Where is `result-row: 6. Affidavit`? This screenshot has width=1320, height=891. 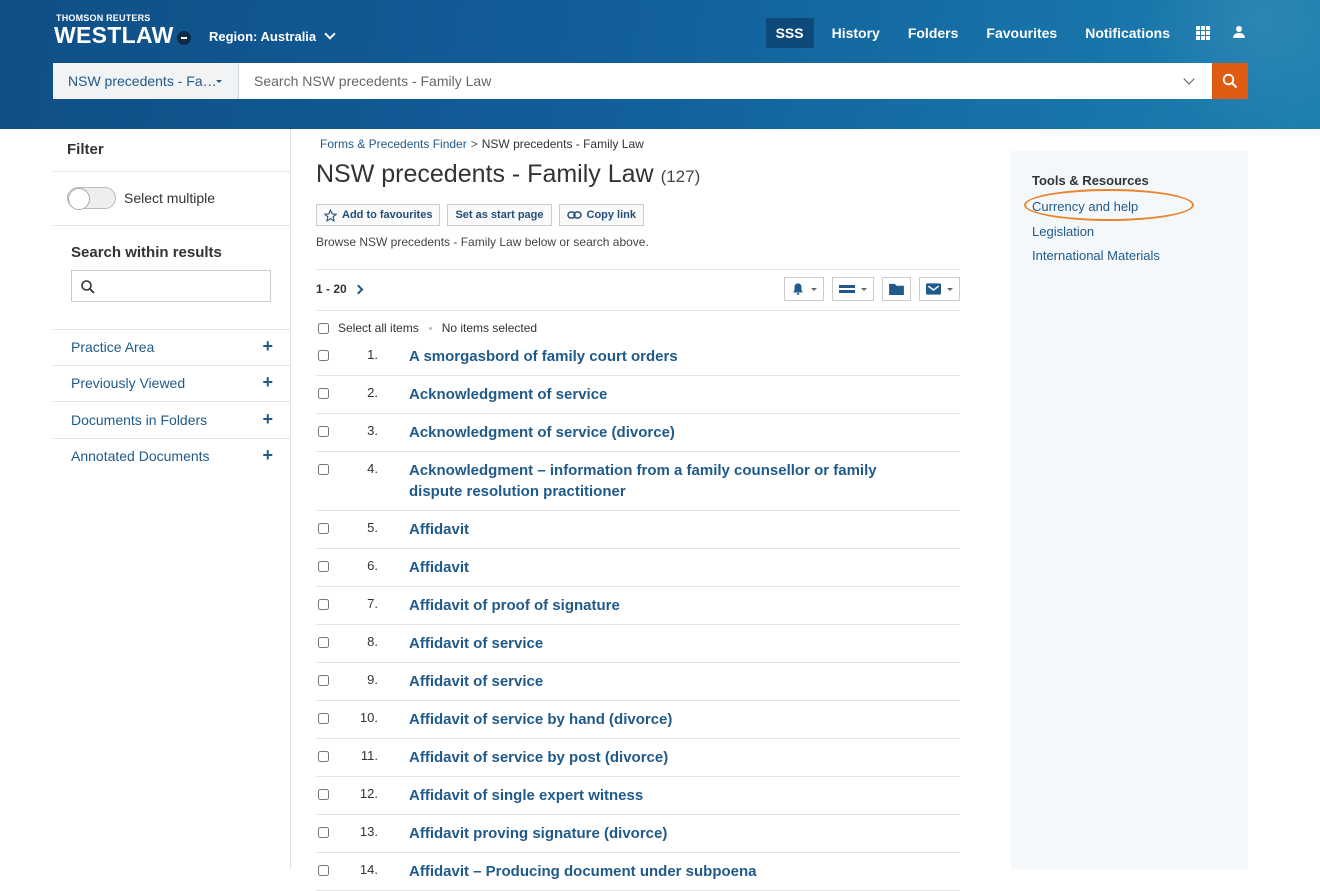 result-row: 6. Affidavit is located at coordinates (638, 568).